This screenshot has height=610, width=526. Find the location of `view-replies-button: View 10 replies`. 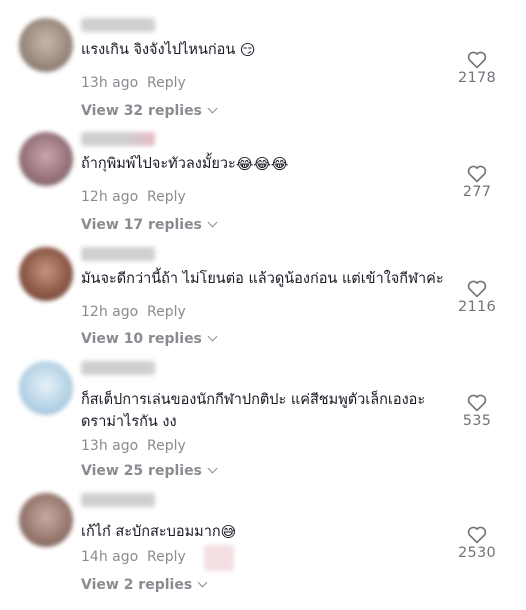

view-replies-button: View 10 replies is located at coordinates (149, 339).